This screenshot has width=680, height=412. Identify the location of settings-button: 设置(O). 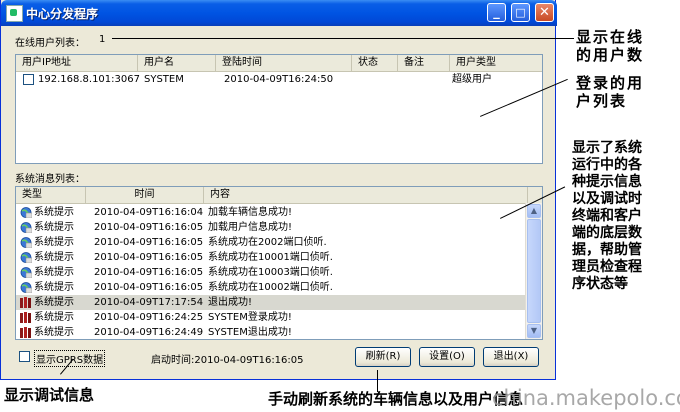
(447, 357).